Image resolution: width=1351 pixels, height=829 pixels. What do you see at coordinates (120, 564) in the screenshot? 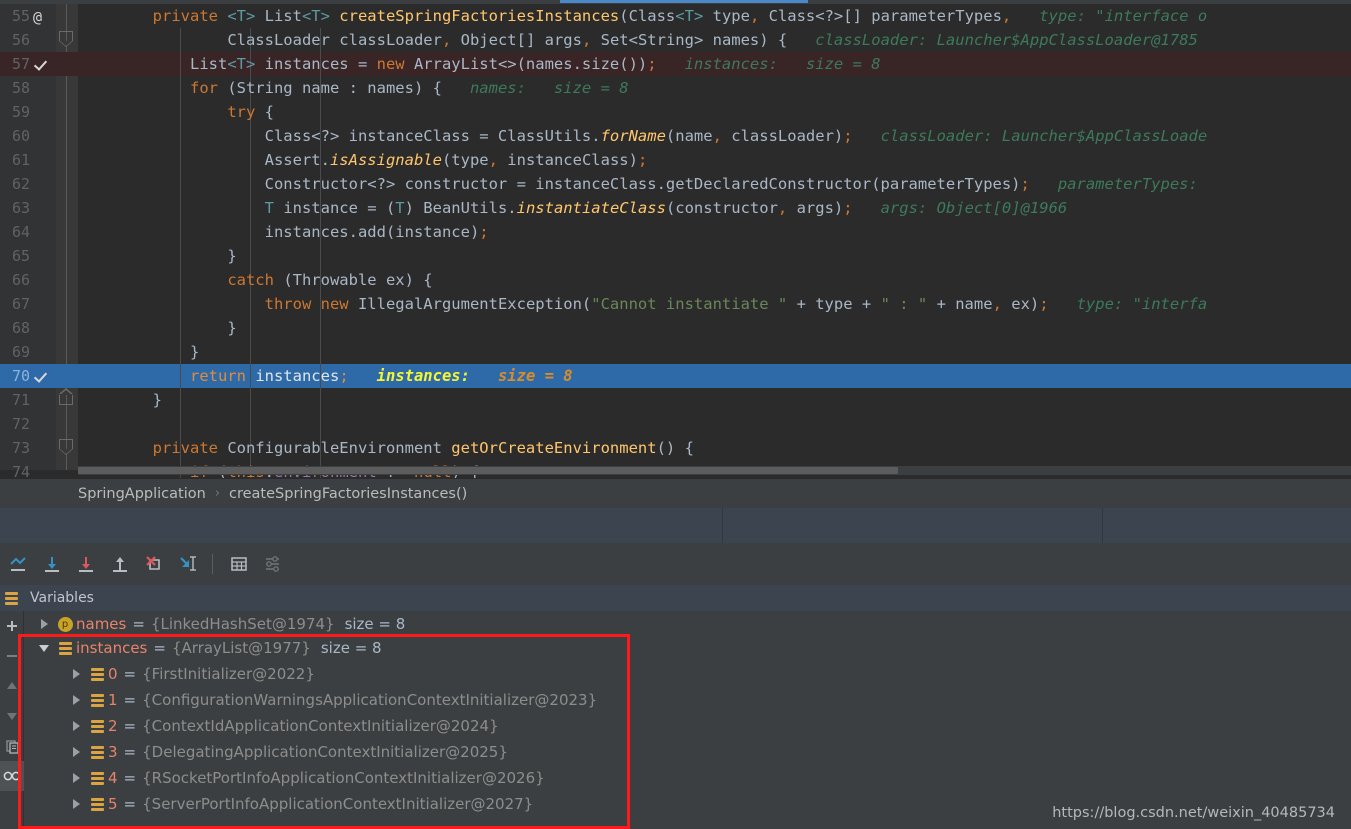
I see `step-out-icon` at bounding box center [120, 564].